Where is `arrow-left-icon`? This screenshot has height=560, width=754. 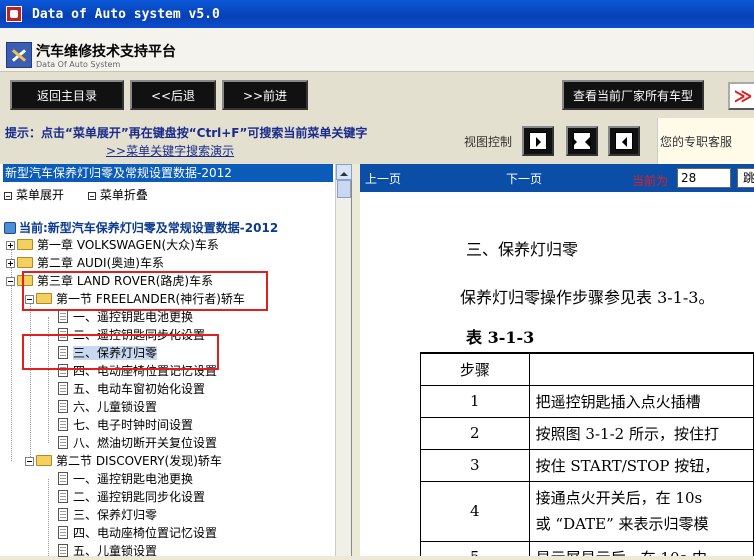
arrow-left-icon is located at coordinates (624, 141).